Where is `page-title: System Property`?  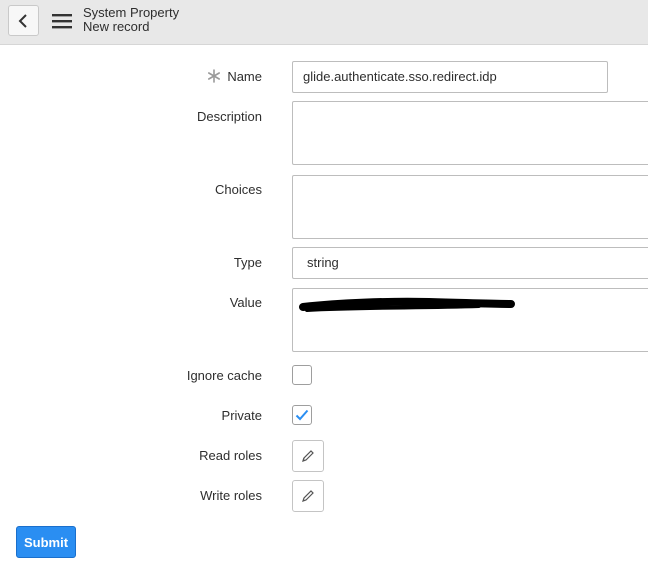
page-title: System Property is located at coordinates (131, 12).